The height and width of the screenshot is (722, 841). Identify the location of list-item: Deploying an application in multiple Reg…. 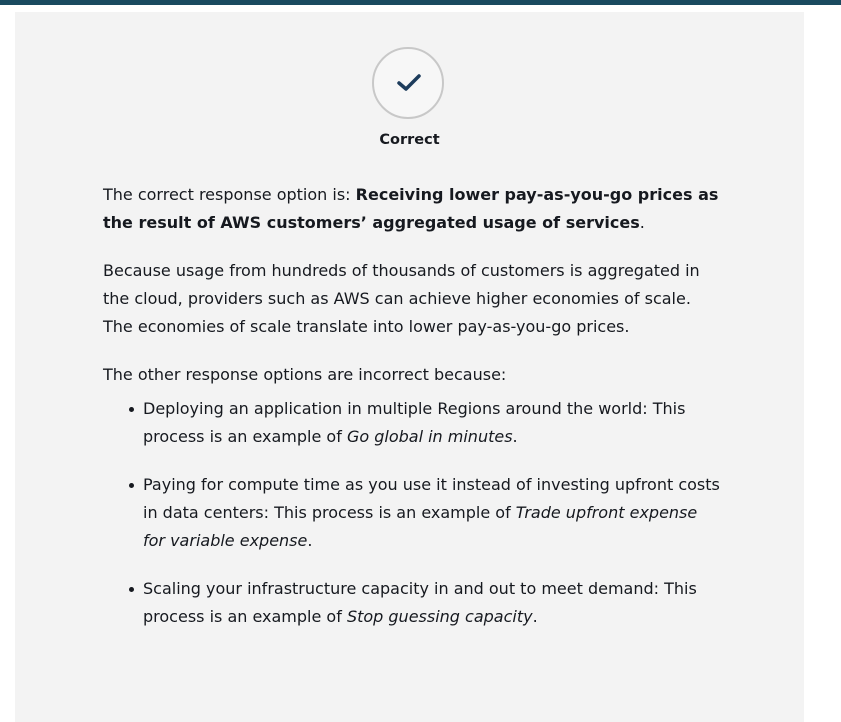
(426, 423).